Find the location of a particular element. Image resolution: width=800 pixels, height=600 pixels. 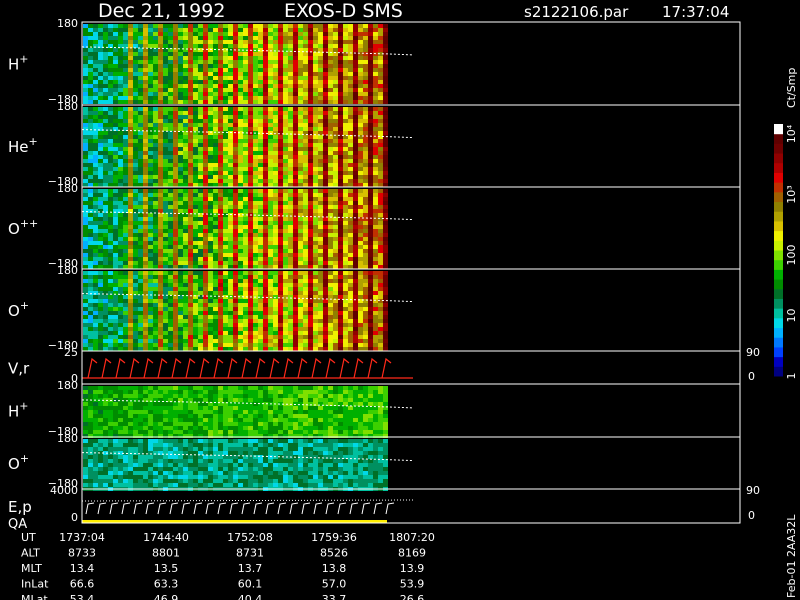

colorbar-tick-label: 100 is located at coordinates (791, 255).